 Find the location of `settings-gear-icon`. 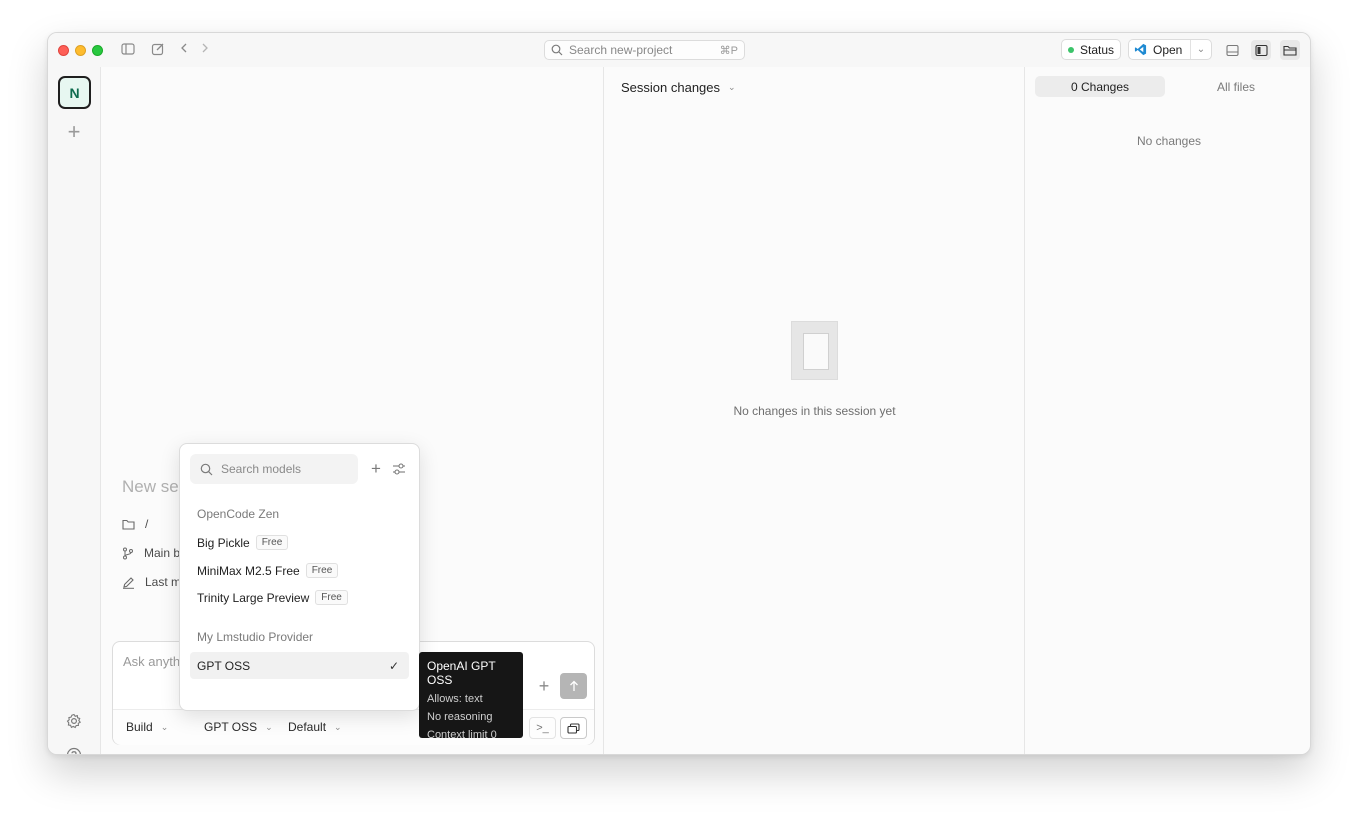

settings-gear-icon is located at coordinates (74, 721).